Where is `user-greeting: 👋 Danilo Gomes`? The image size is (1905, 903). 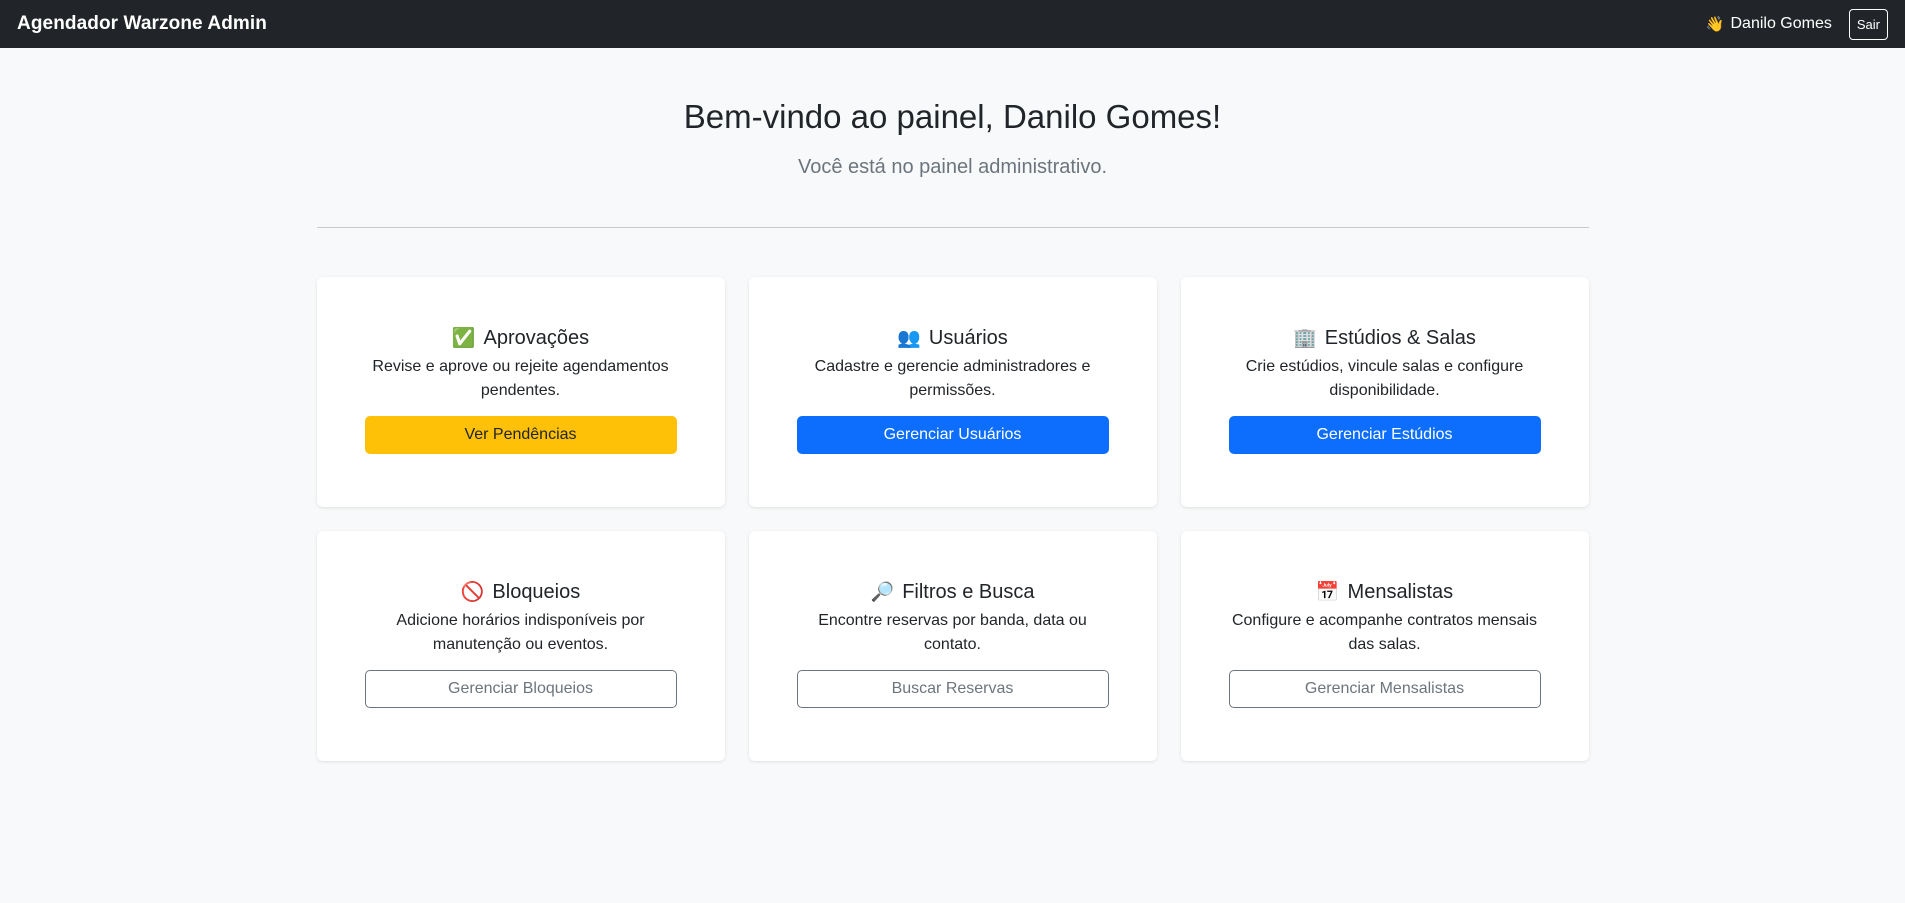 user-greeting: 👋 Danilo Gomes is located at coordinates (1769, 24).